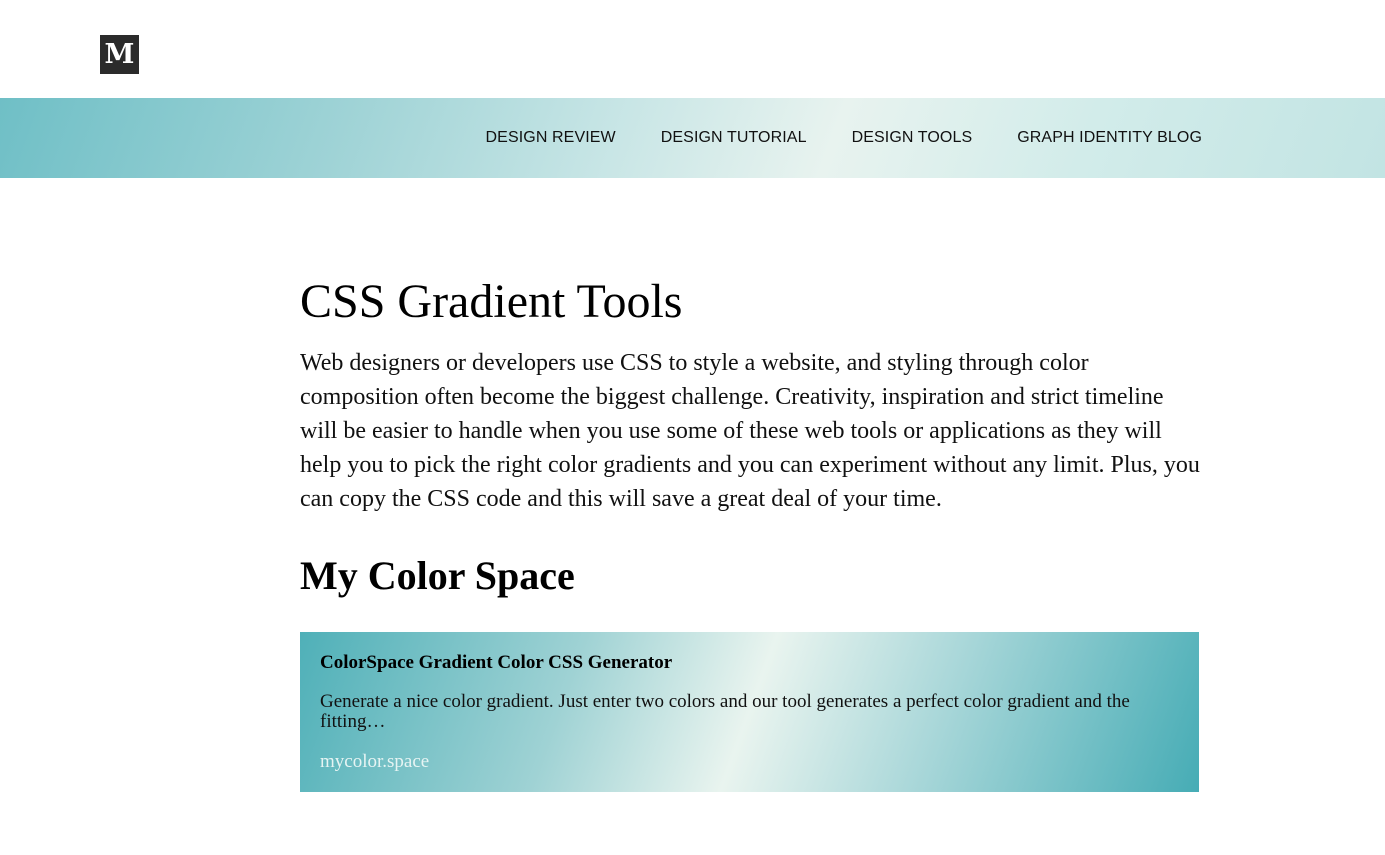 The height and width of the screenshot is (855, 1385). What do you see at coordinates (912, 138) in the screenshot?
I see `nav-item-design-tools: DESIGN TOOLS` at bounding box center [912, 138].